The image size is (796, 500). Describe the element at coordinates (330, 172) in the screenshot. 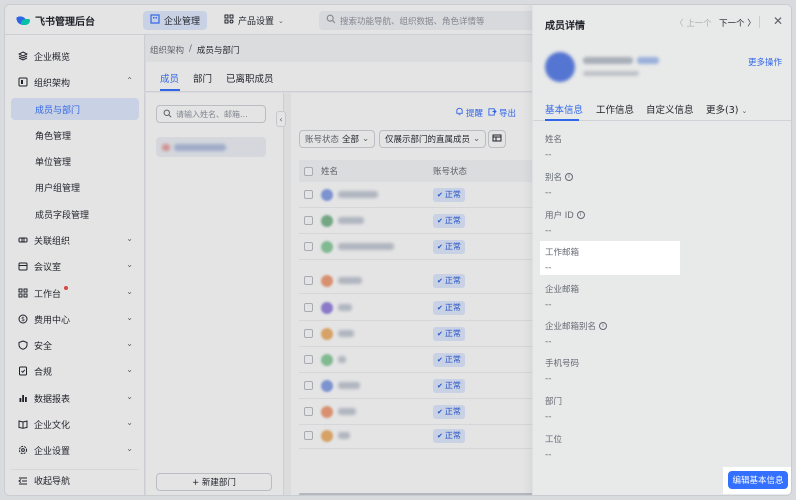

I see `column-name: 姓名` at that location.